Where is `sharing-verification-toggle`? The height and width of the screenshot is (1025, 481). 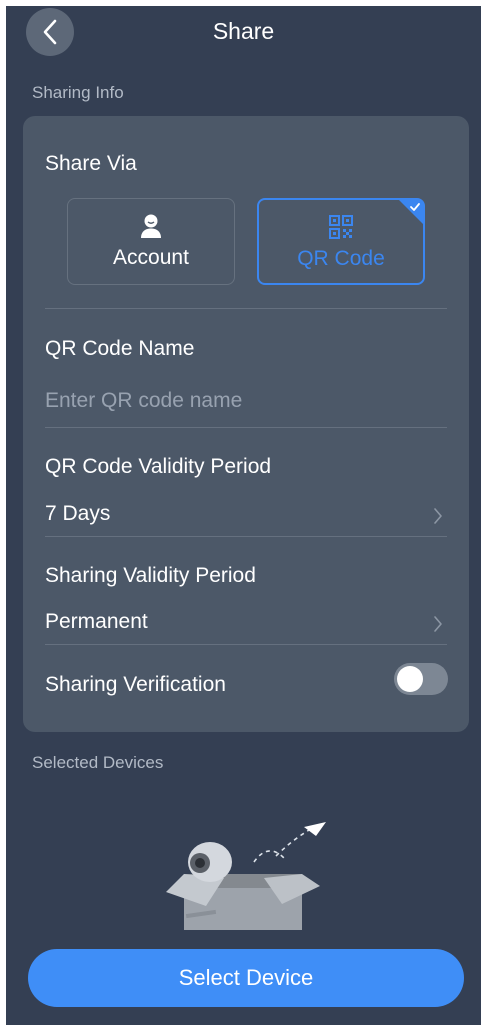 sharing-verification-toggle is located at coordinates (421, 679).